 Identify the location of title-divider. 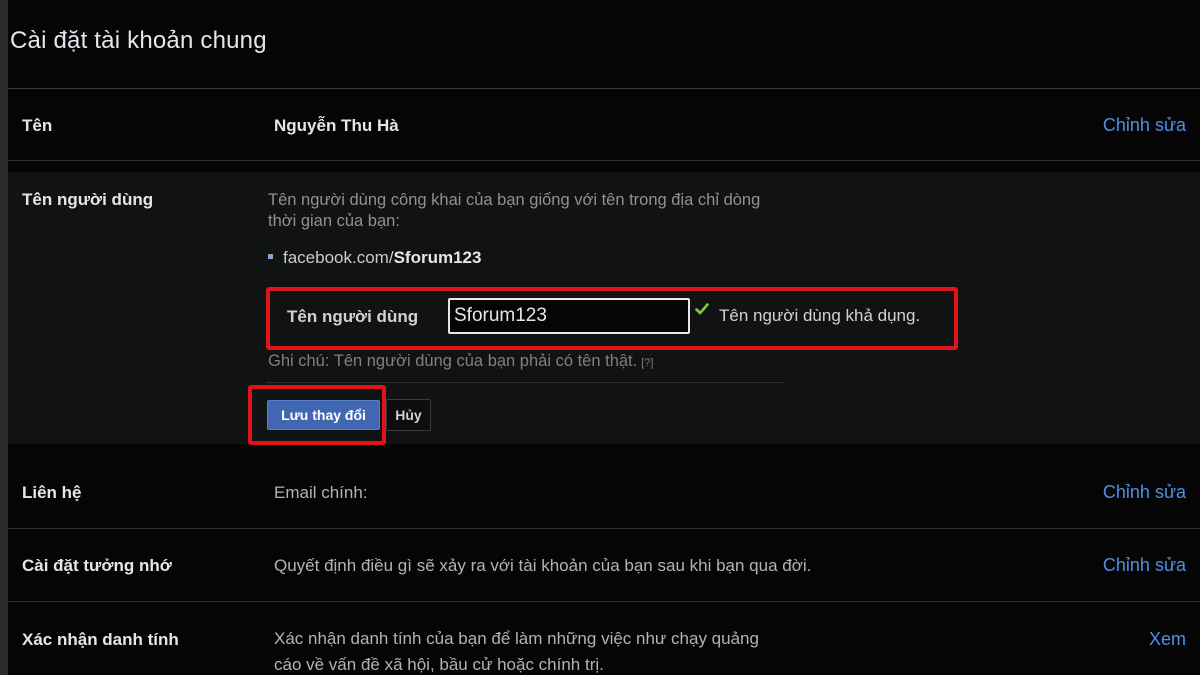
(604, 88).